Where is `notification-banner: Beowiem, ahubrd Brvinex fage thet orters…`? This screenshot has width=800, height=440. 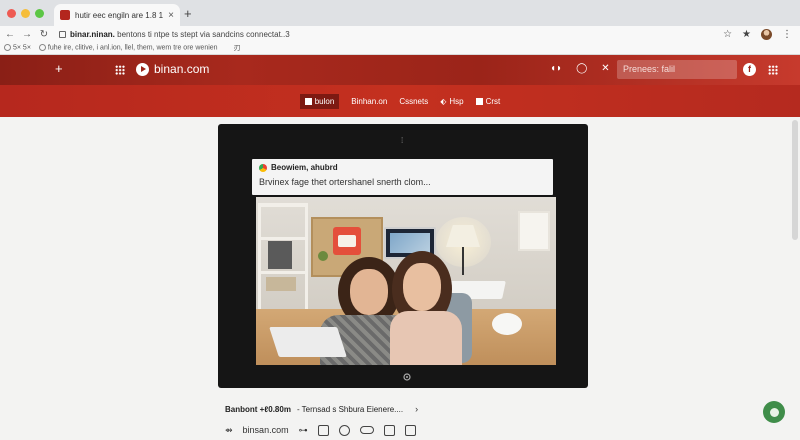
notification-banner: Beowiem, ahubrd Brvinex fage thet orters… is located at coordinates (402, 177).